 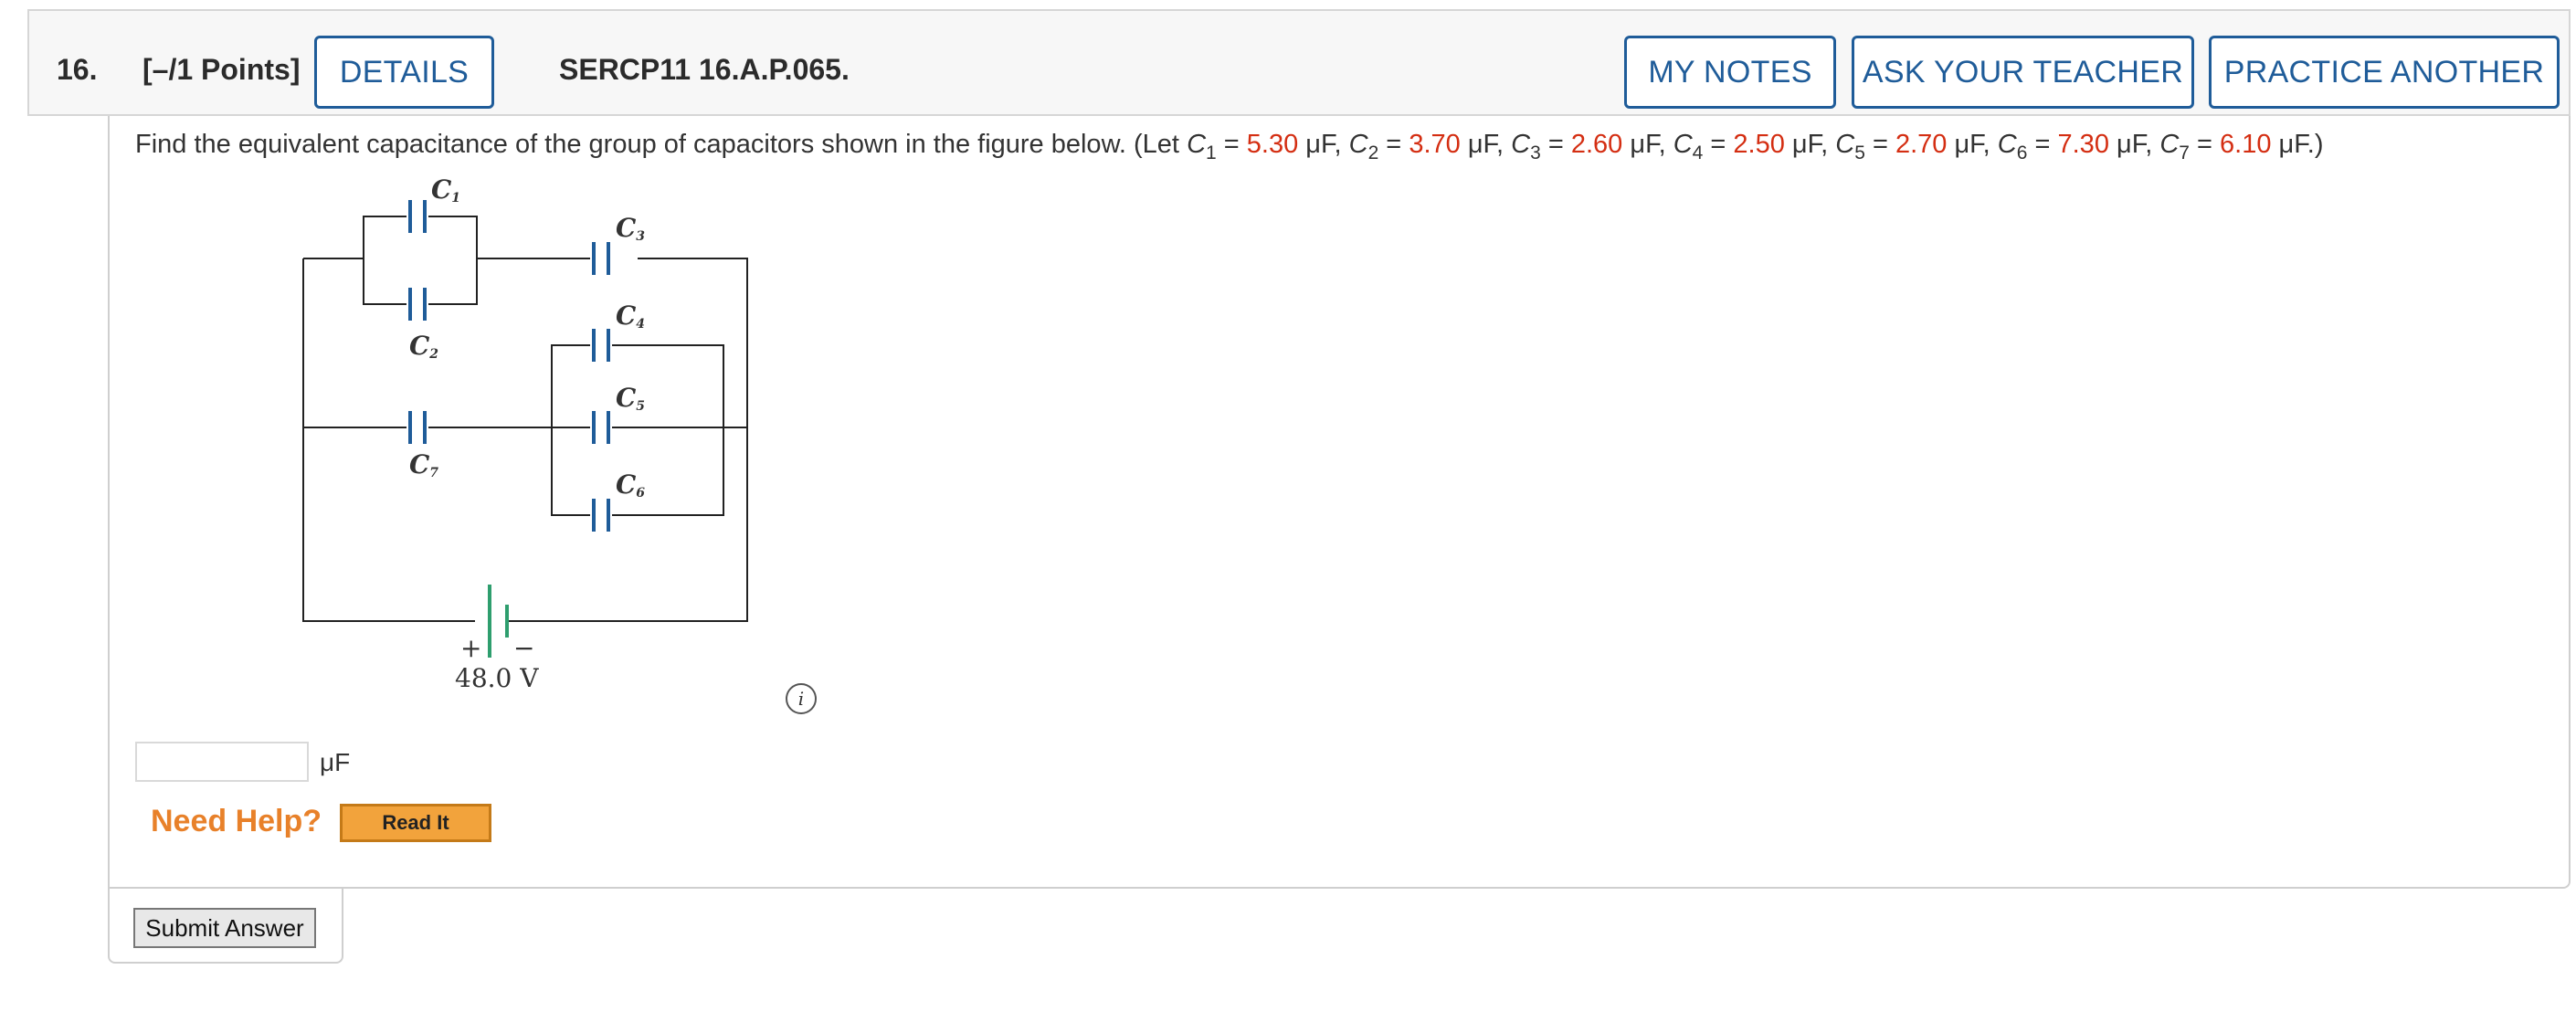 I want to click on label-c3-sub: 3, so click(x=640, y=236).